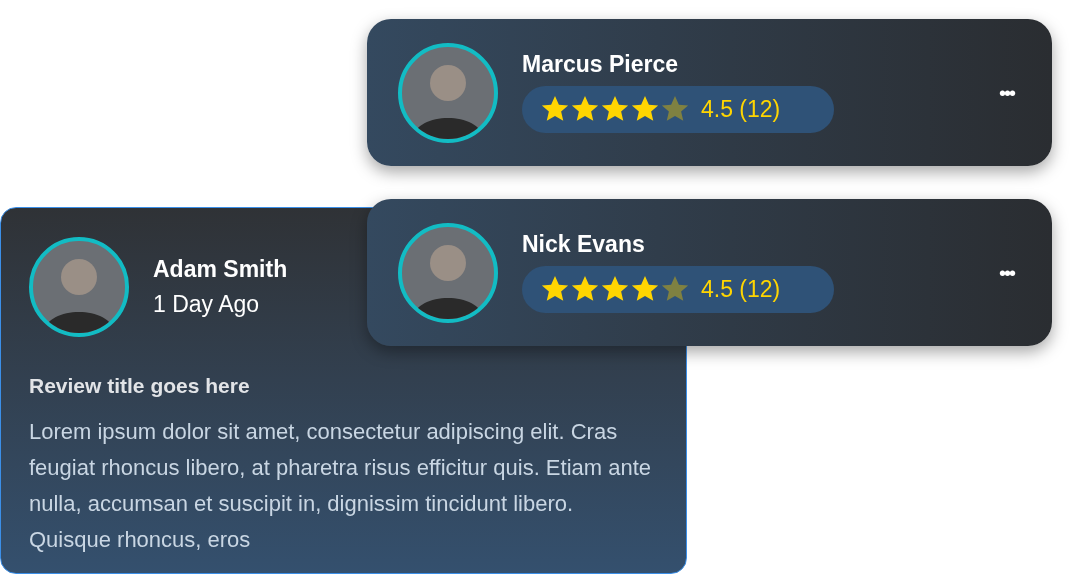 Image resolution: width=1074 pixels, height=576 pixels. I want to click on profile-name: Marcus Pierce, so click(600, 64).